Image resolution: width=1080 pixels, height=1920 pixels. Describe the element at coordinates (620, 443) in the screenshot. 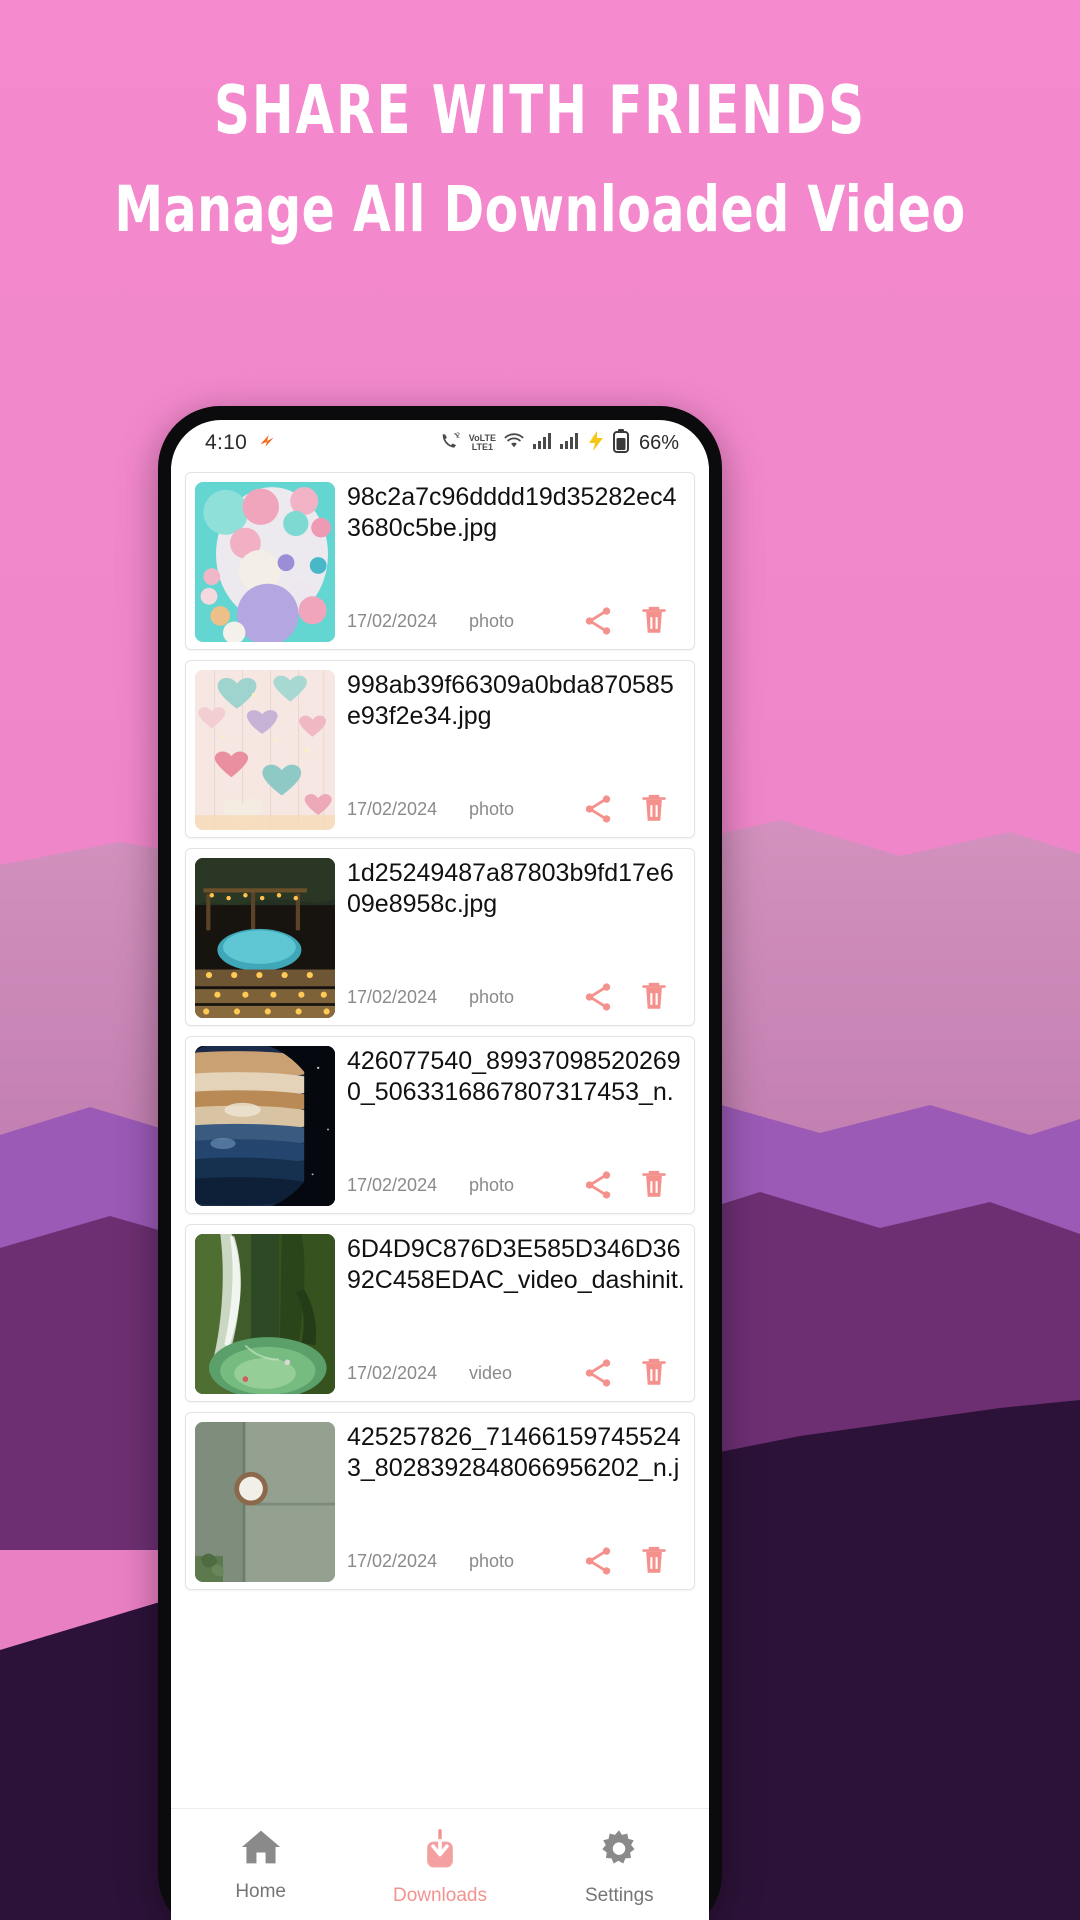

I see `battery-icon` at that location.